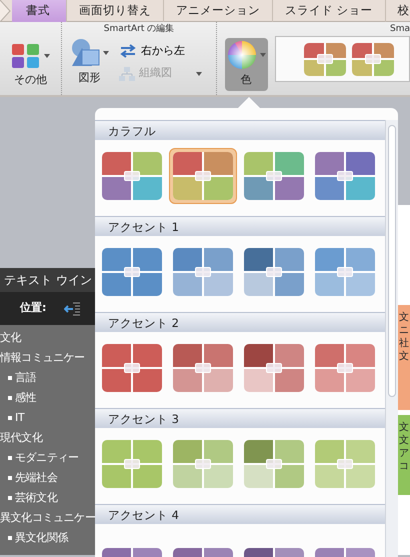 This screenshot has width=410, height=557. I want to click on outline-item: IT, so click(19, 418).